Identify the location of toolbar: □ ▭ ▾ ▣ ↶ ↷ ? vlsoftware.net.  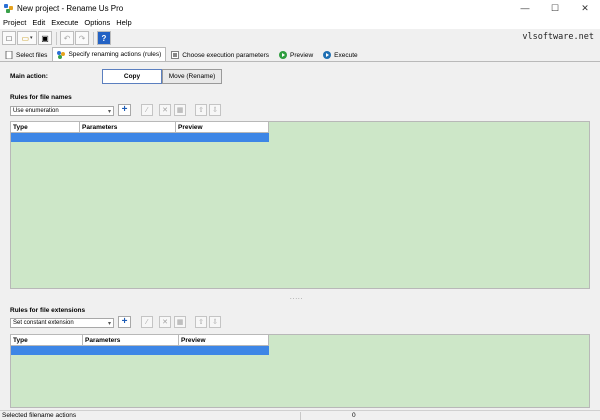
(300, 38).